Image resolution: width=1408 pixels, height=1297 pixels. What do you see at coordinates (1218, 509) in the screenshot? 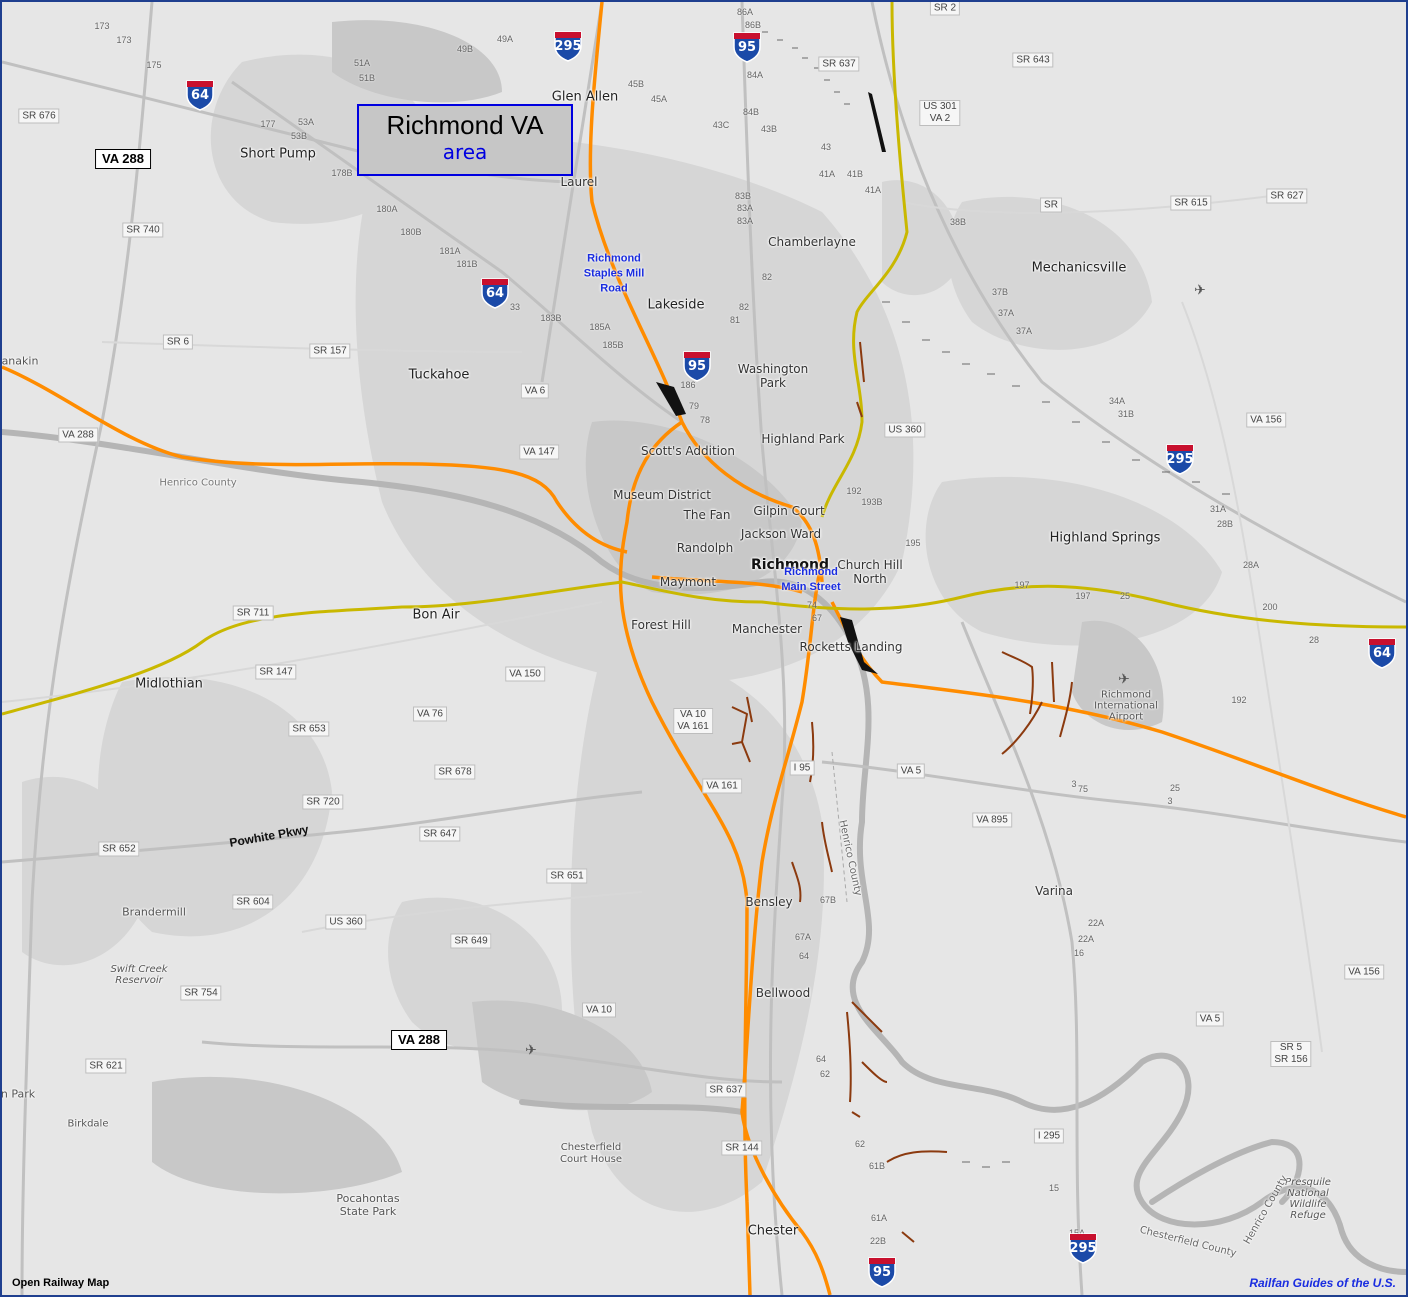
I see `exit-number: 31A` at bounding box center [1218, 509].